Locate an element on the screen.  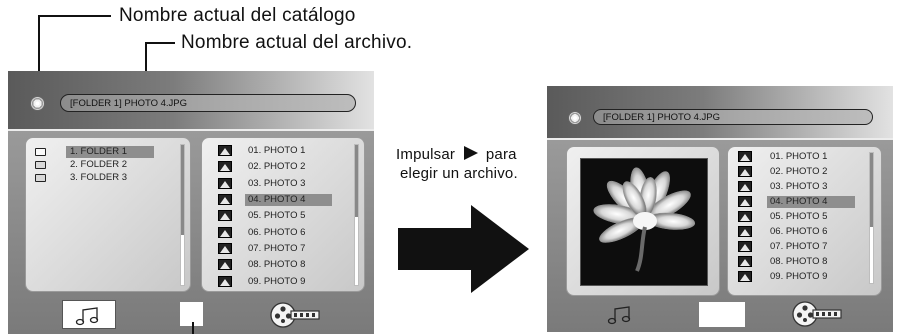
catalog-name-label: Nombre actual del catálogo is located at coordinates (237, 15).